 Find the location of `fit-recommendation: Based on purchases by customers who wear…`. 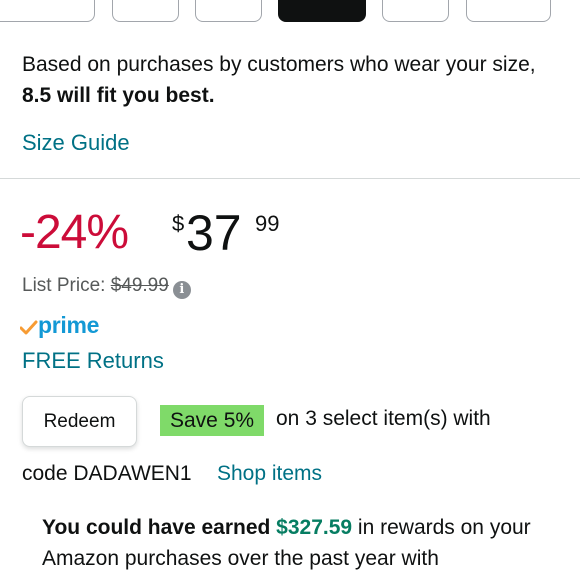

fit-recommendation: Based on purchases by customers who wear… is located at coordinates (292, 80).